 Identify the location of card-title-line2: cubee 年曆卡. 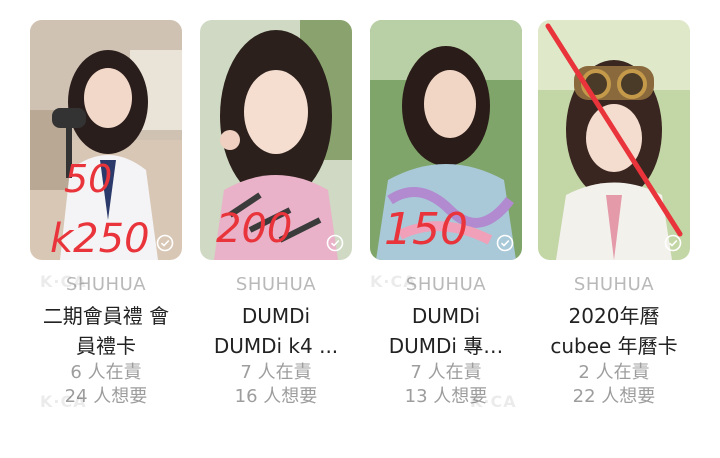
(614, 346).